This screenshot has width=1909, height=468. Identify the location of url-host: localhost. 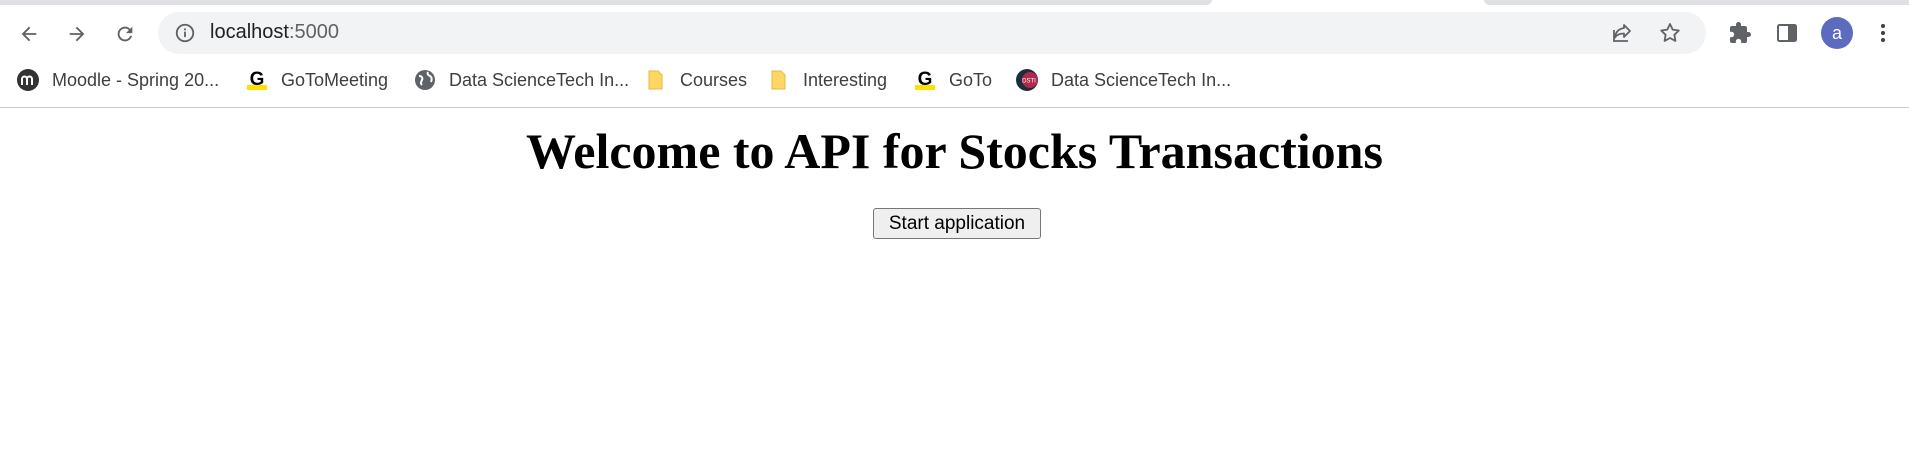
(249, 32).